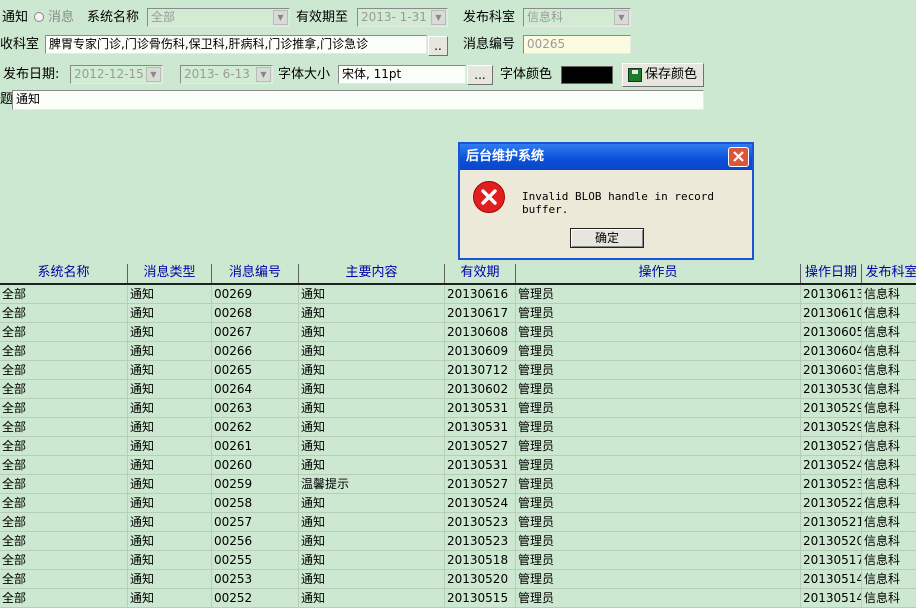 The image size is (916, 608). What do you see at coordinates (663, 75) in the screenshot?
I see `save-color-button: 保存颜色` at bounding box center [663, 75].